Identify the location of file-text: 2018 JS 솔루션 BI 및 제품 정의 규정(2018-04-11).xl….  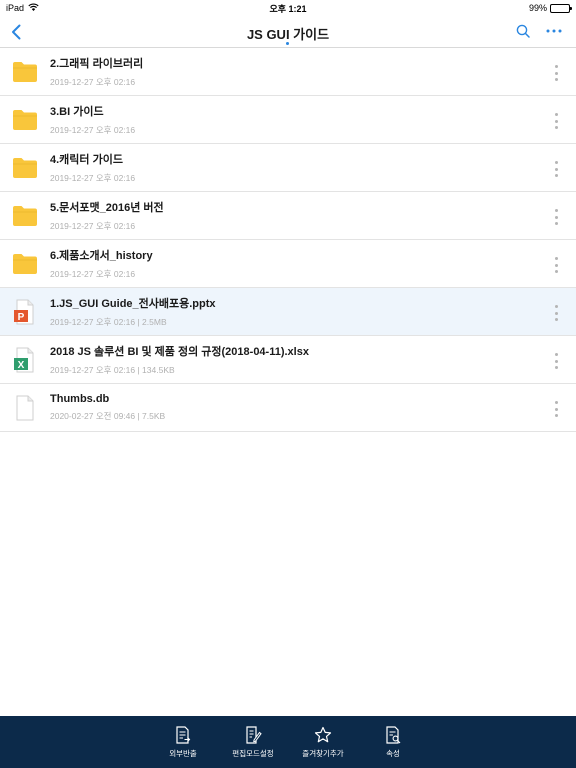
(179, 359).